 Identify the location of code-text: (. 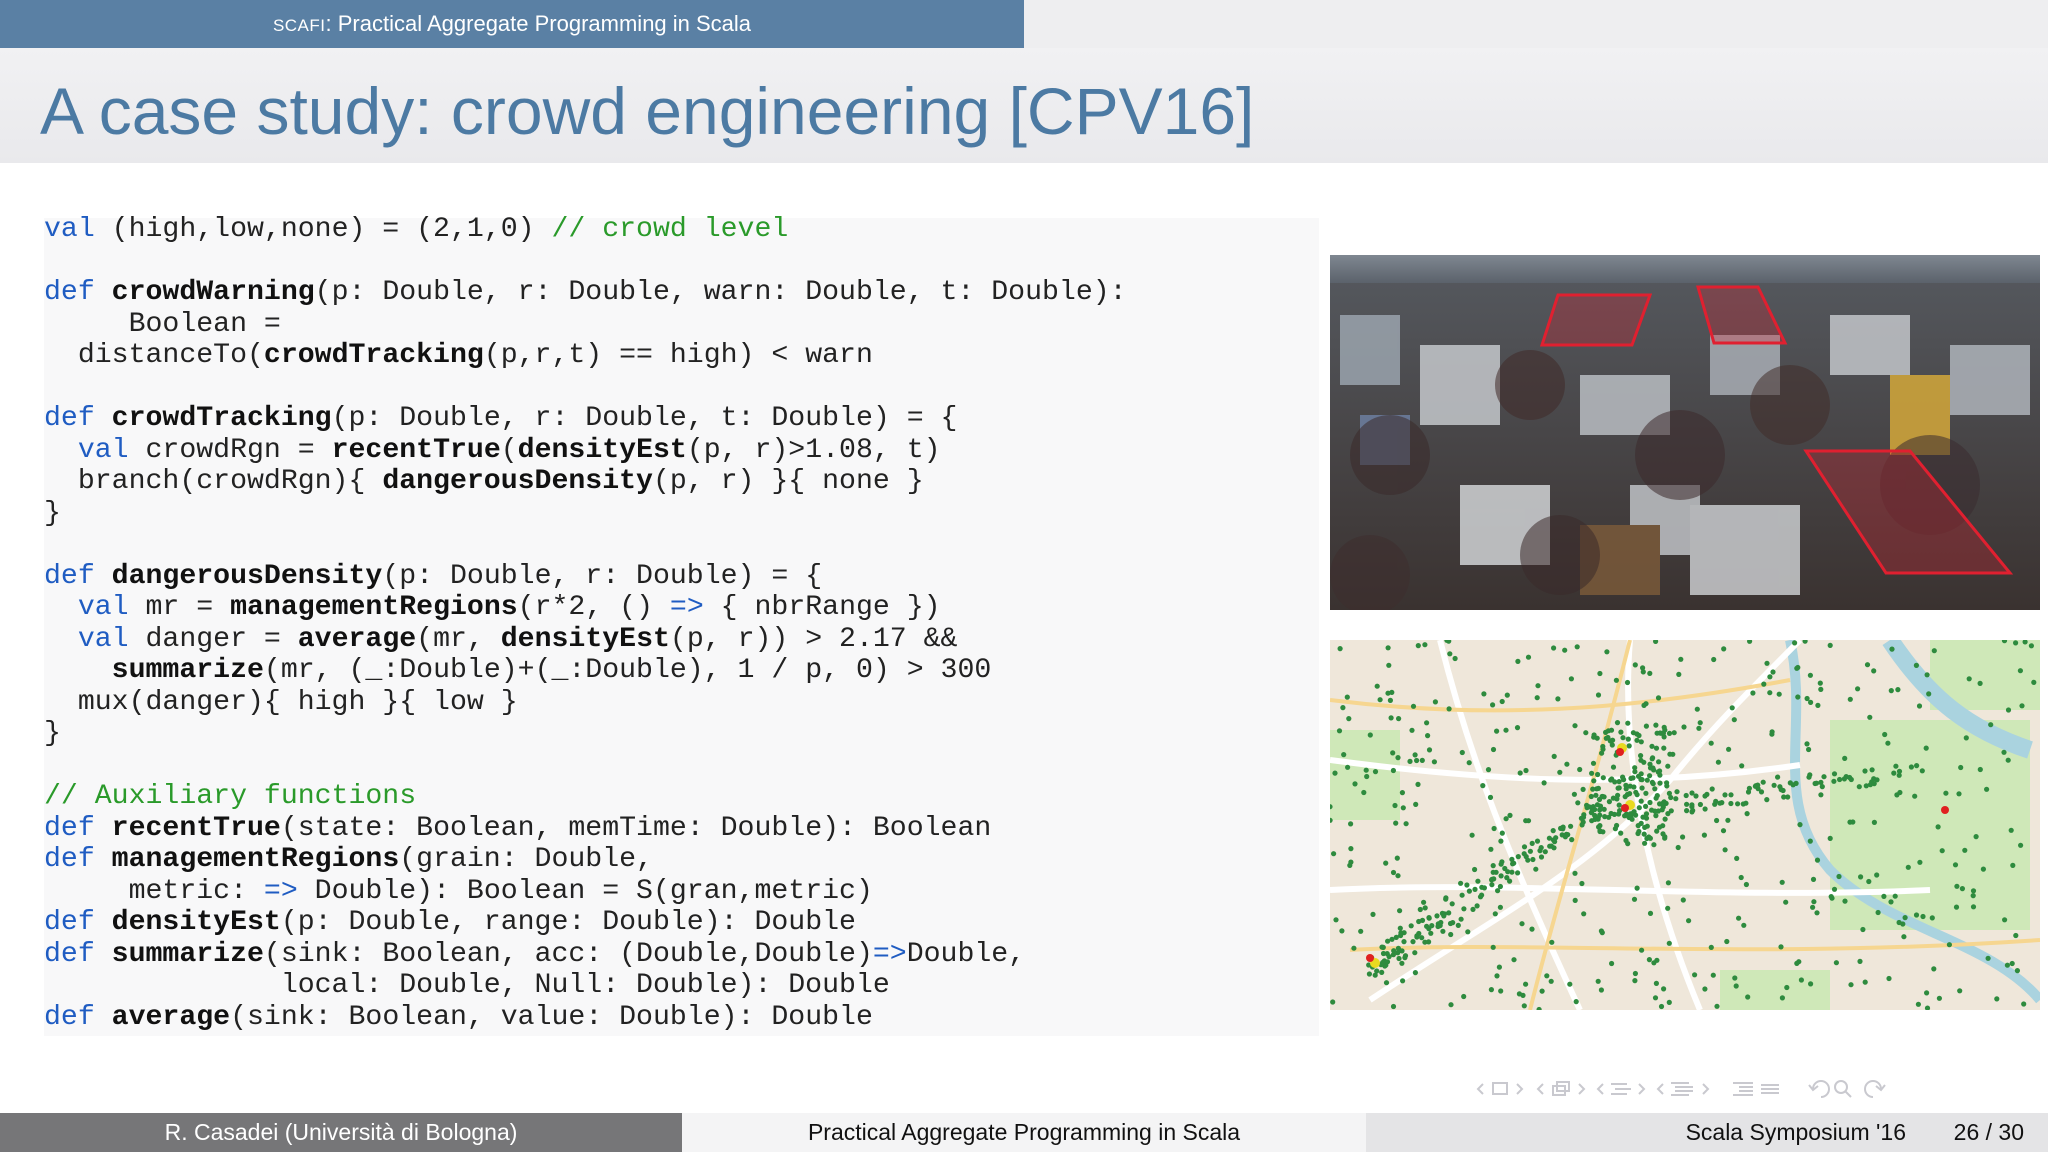
(509, 450).